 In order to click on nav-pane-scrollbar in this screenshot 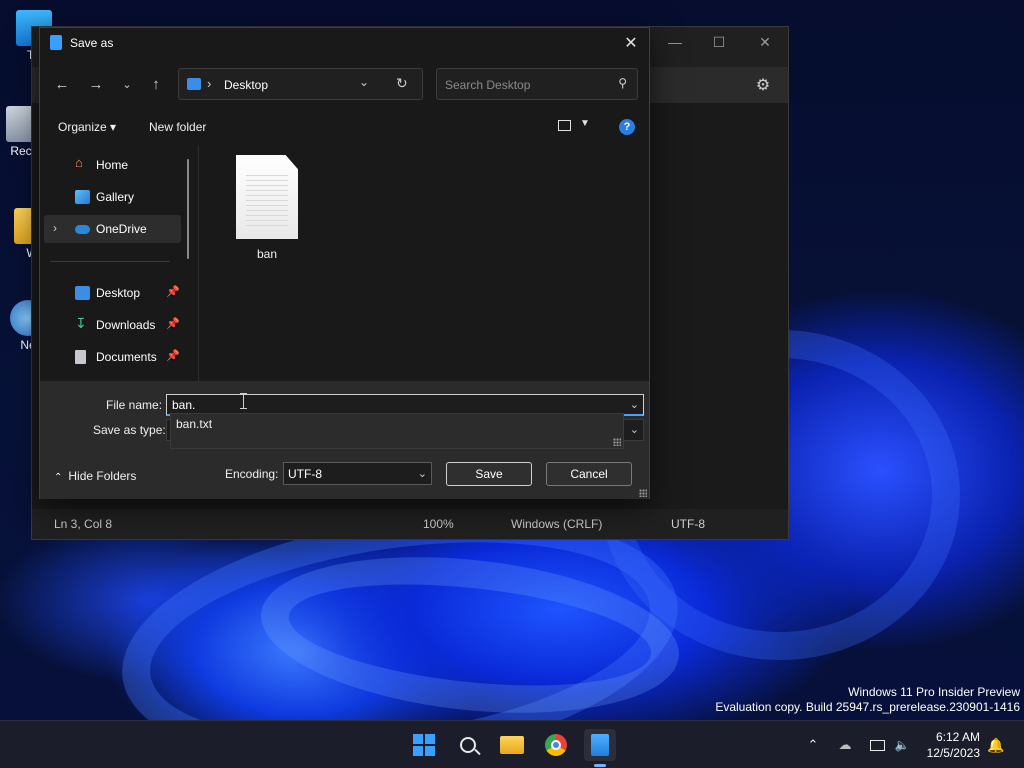, I will do `click(188, 209)`.